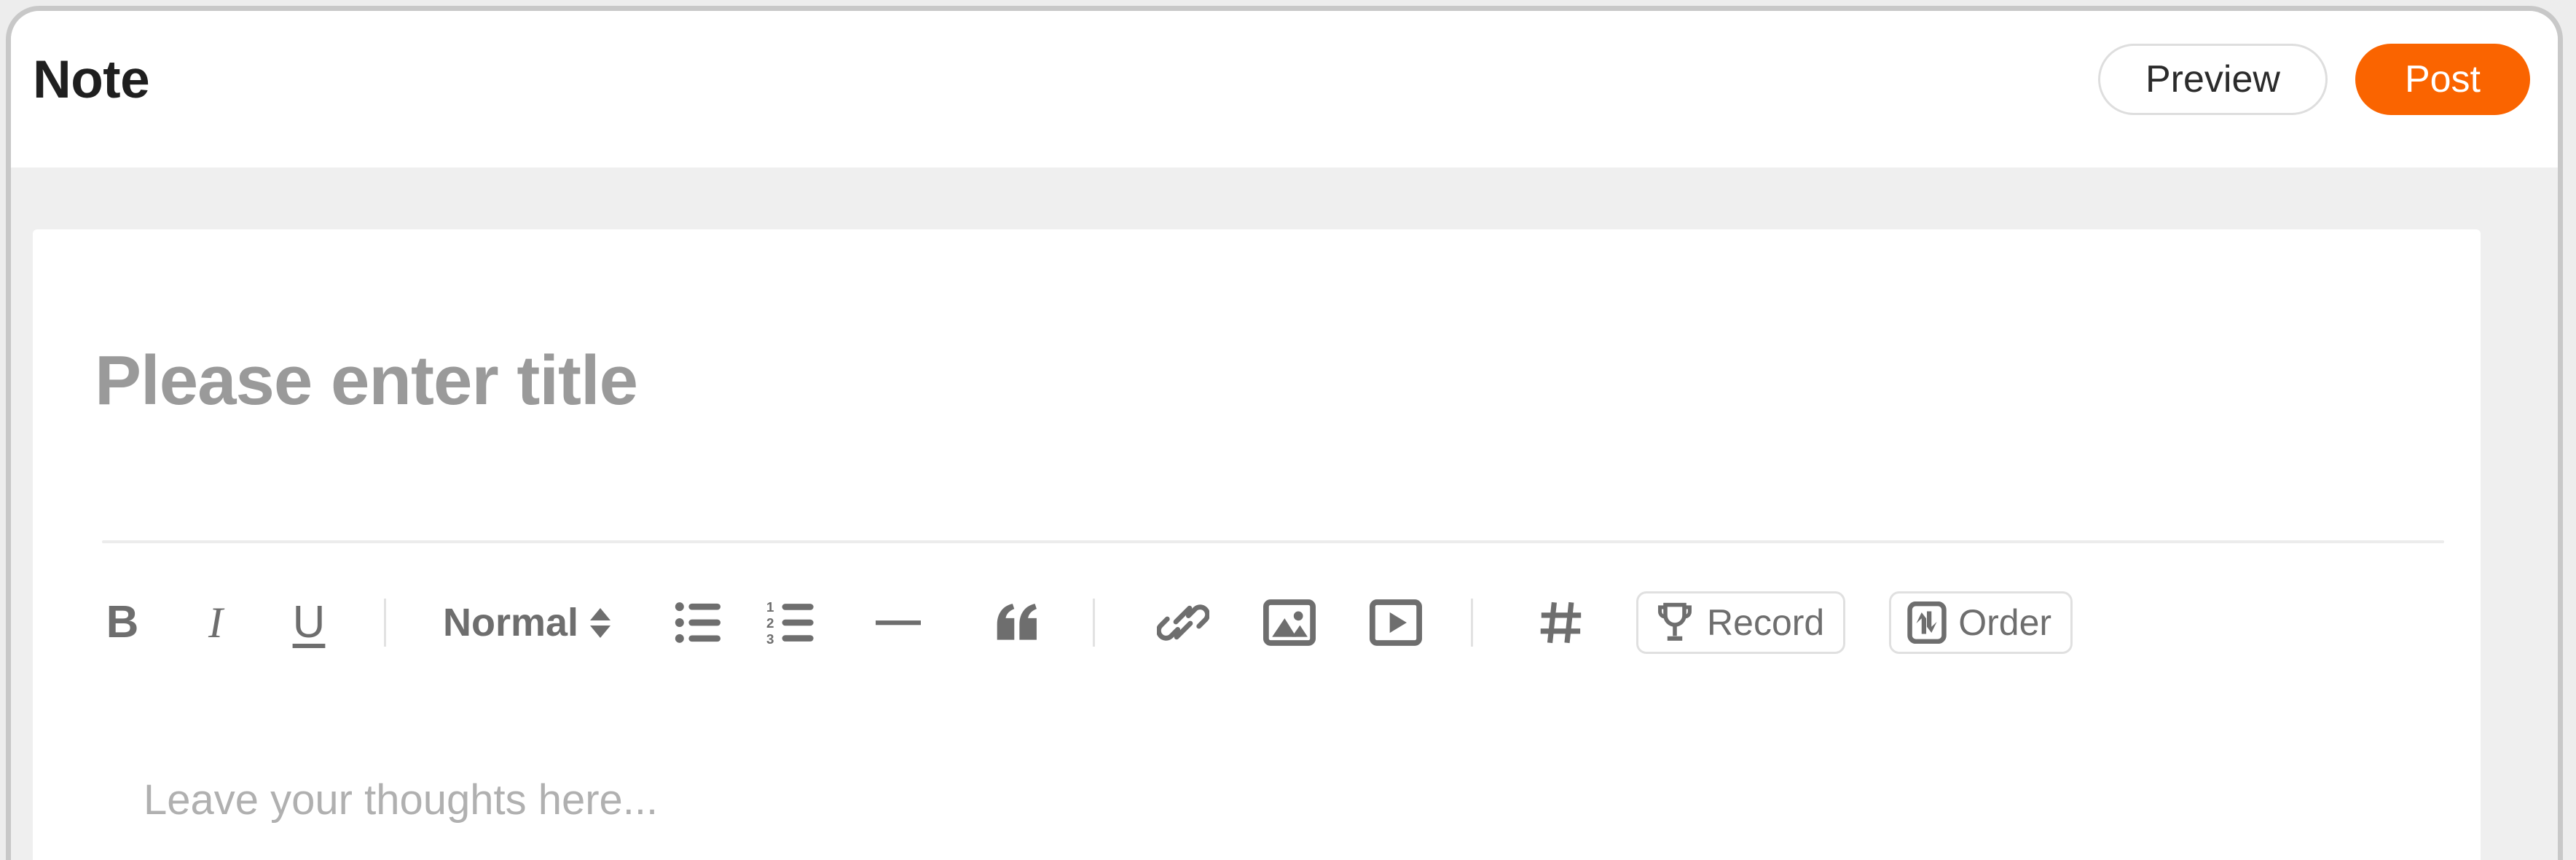 The width and height of the screenshot is (2576, 860). I want to click on order-button: Order, so click(1981, 622).